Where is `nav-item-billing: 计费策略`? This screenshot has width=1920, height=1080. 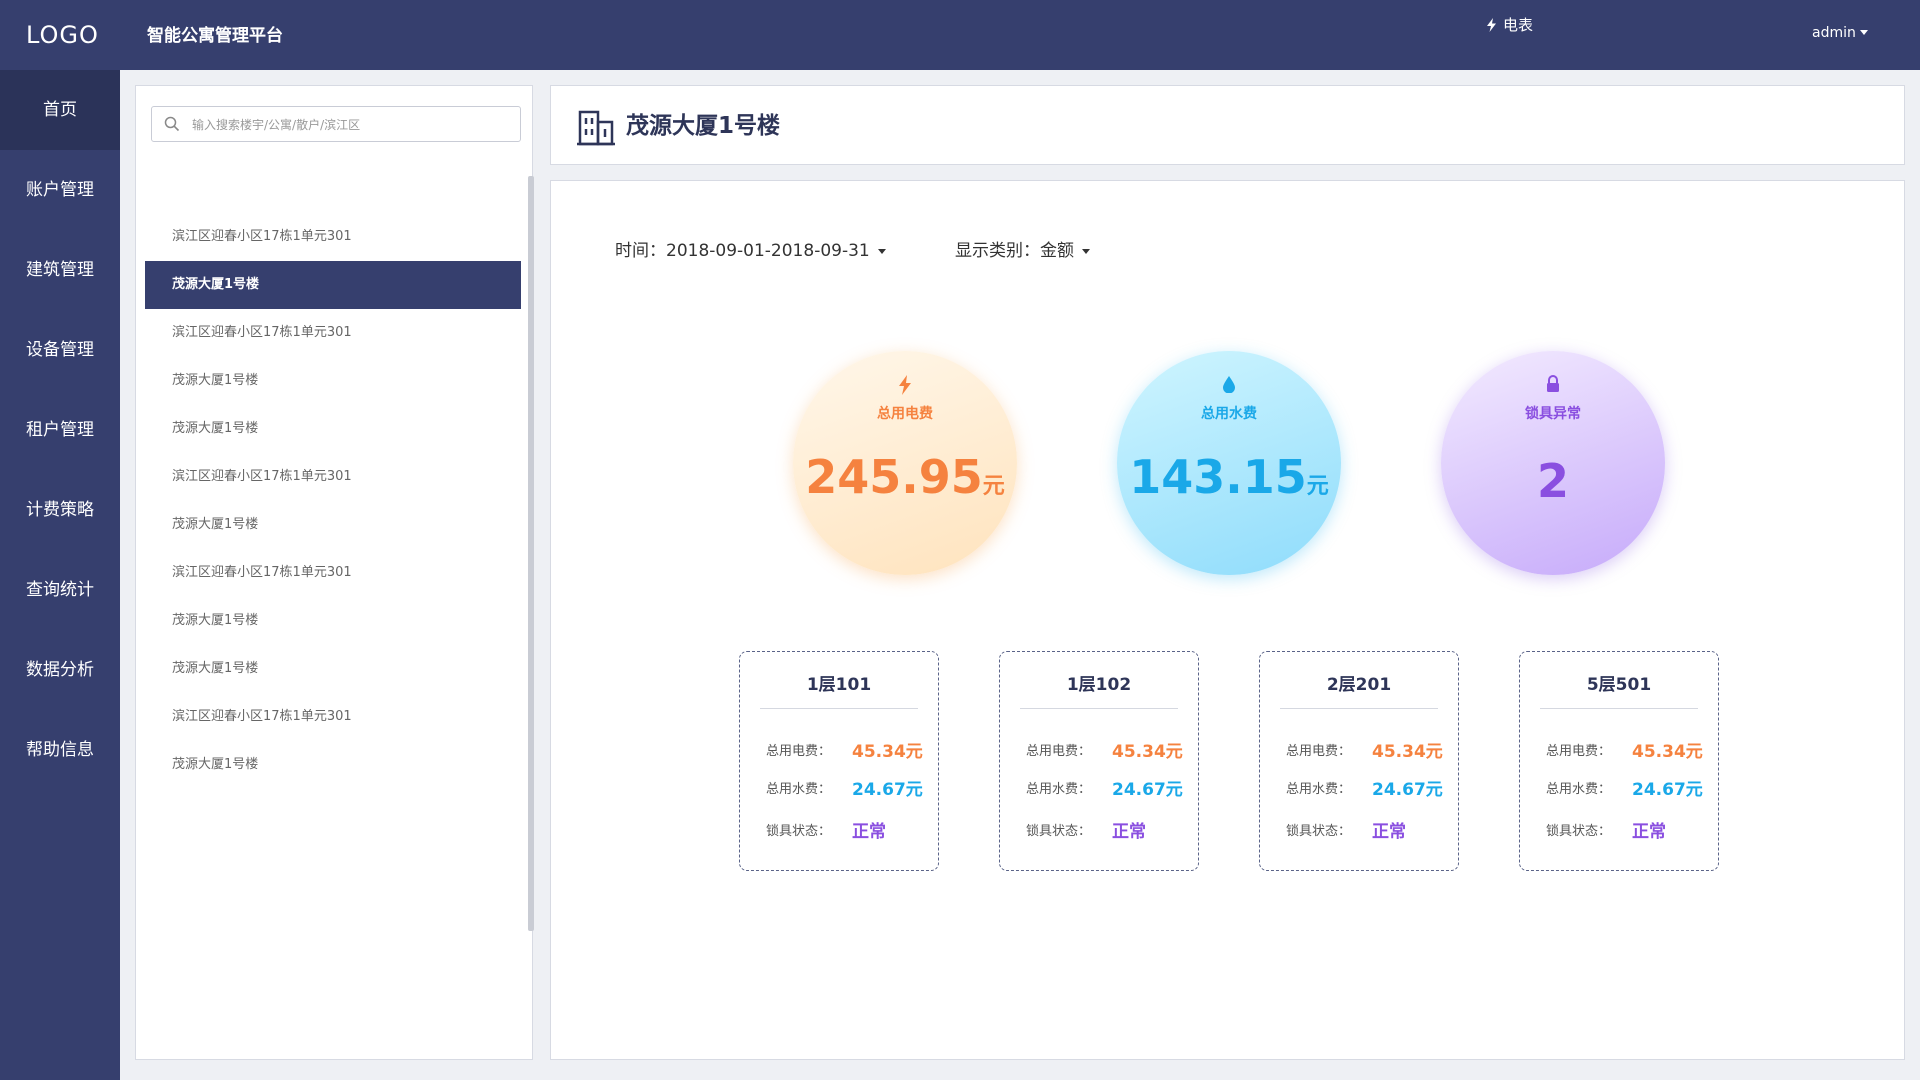 nav-item-billing: 计费策略 is located at coordinates (60, 510).